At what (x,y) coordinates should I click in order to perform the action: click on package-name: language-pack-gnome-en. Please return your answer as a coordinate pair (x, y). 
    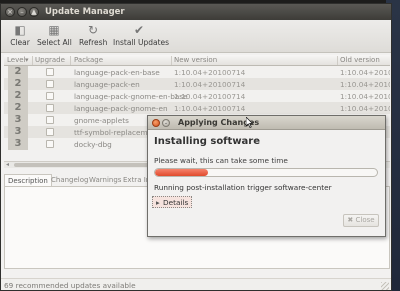
    Looking at the image, I should click on (121, 108).